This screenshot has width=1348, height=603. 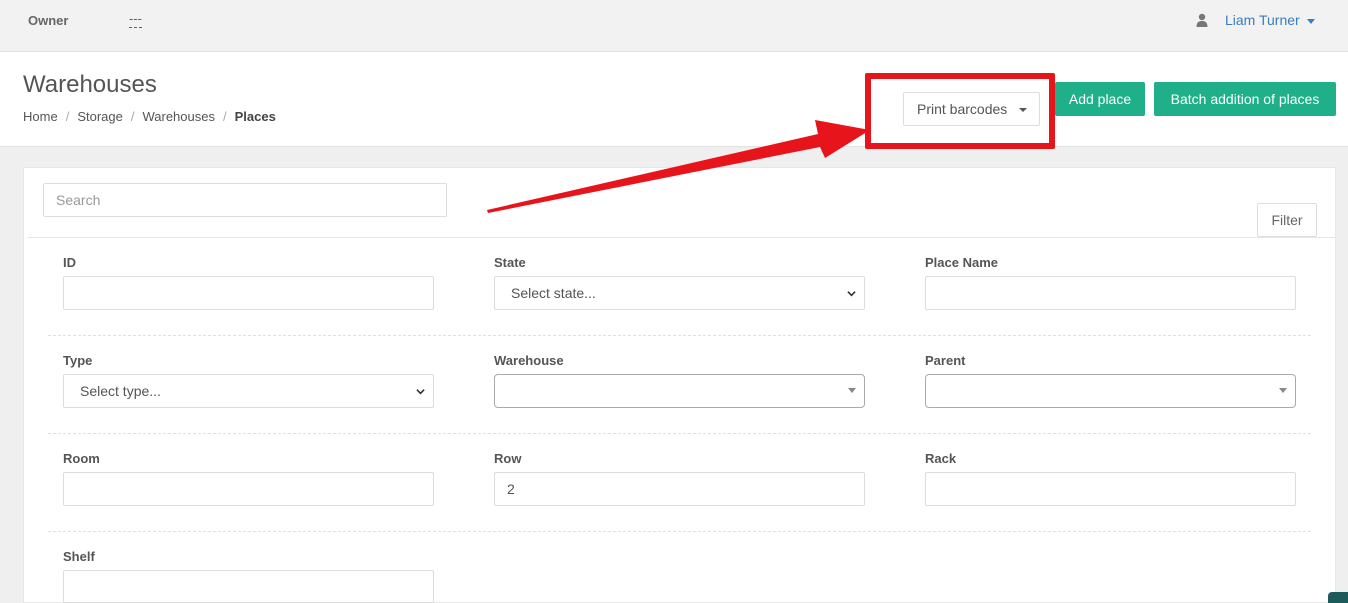 I want to click on annotation-arrow-icon, so click(x=678, y=166).